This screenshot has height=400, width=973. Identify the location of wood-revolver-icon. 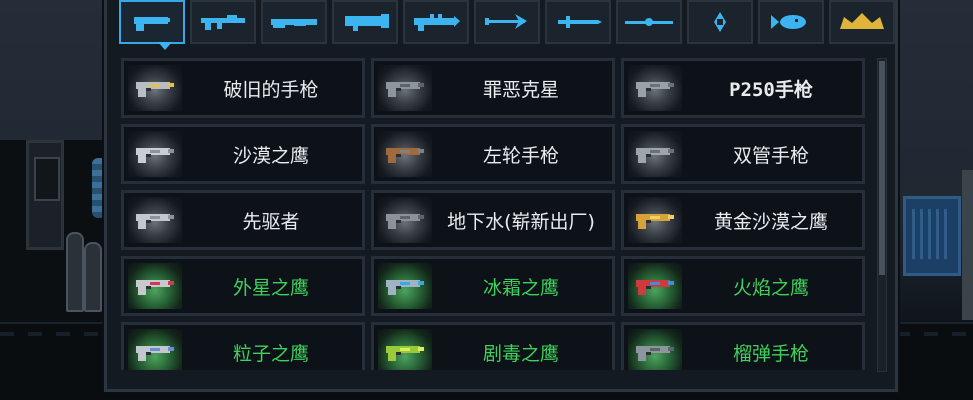
(405, 155).